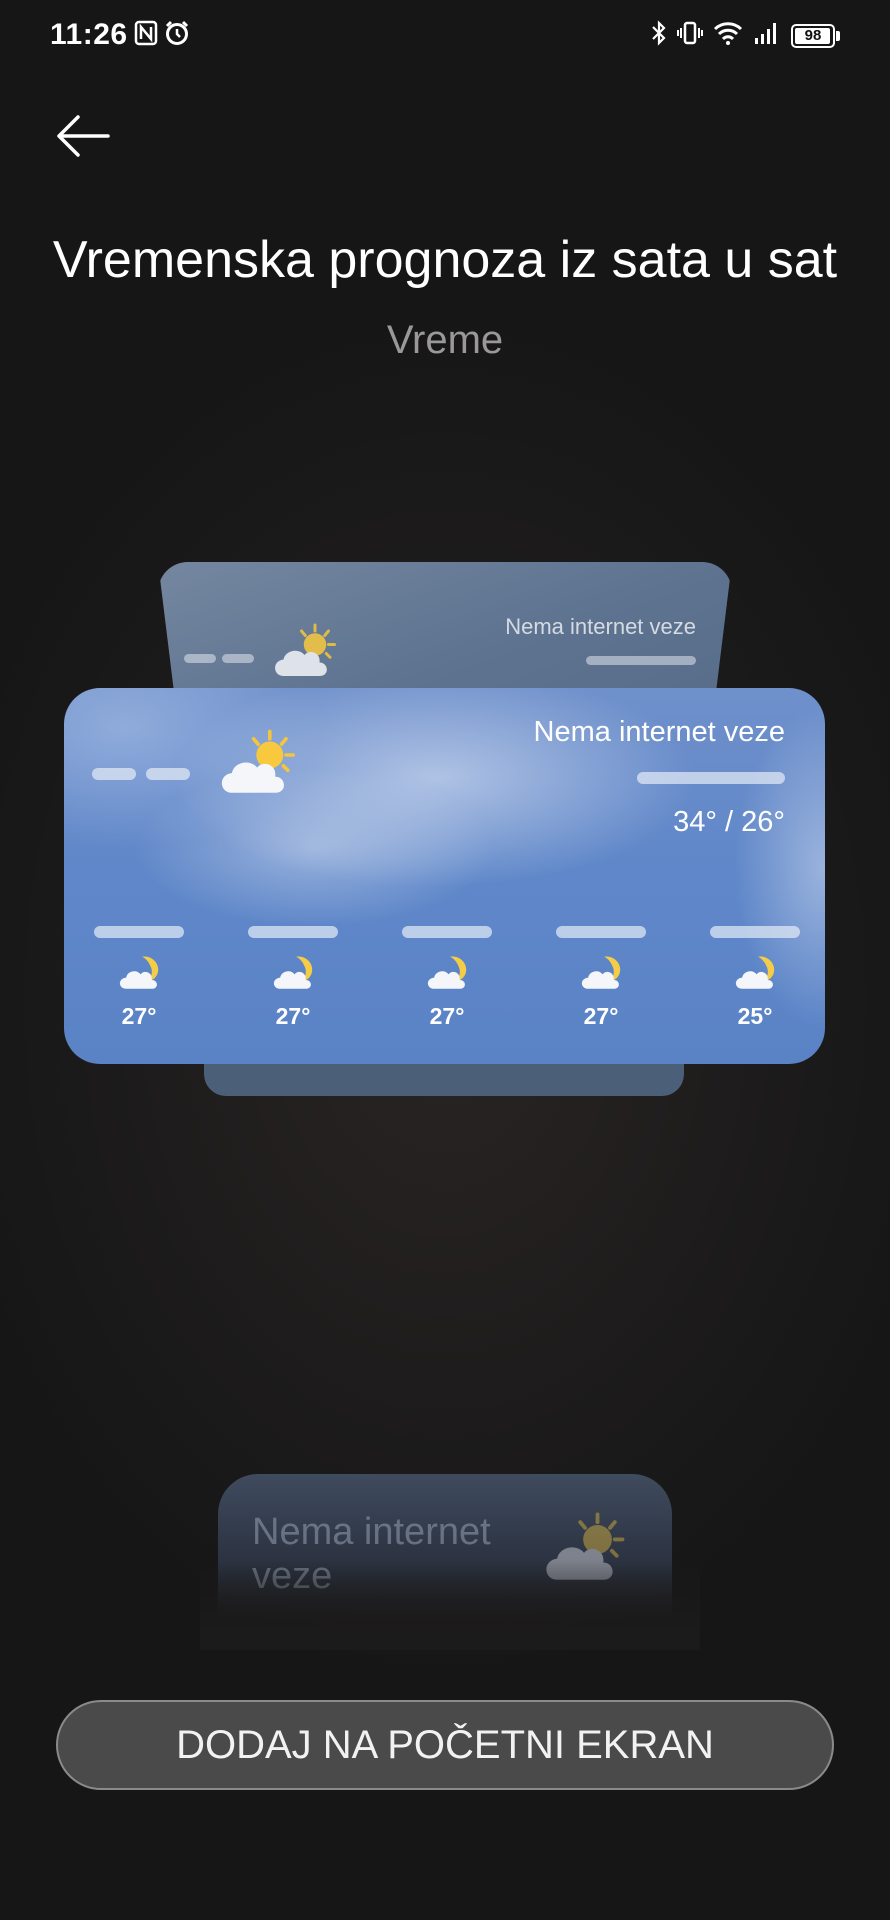 This screenshot has width=890, height=1920. I want to click on nfc-icon, so click(146, 35).